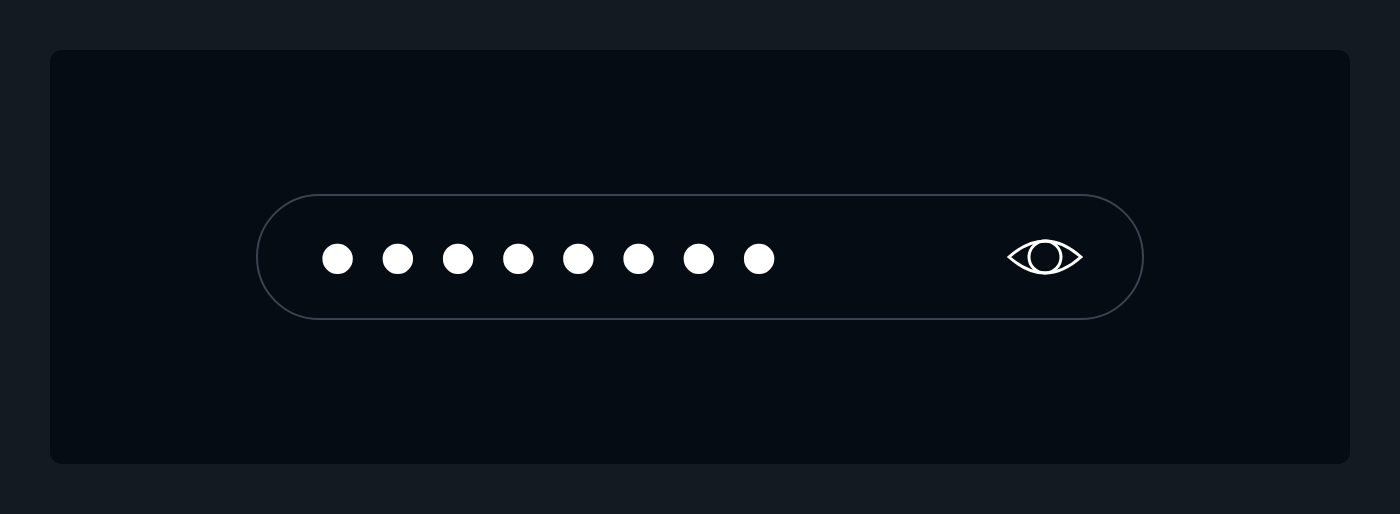 The width and height of the screenshot is (1400, 514). What do you see at coordinates (662, 257) in the screenshot?
I see `password-input: ••••••••` at bounding box center [662, 257].